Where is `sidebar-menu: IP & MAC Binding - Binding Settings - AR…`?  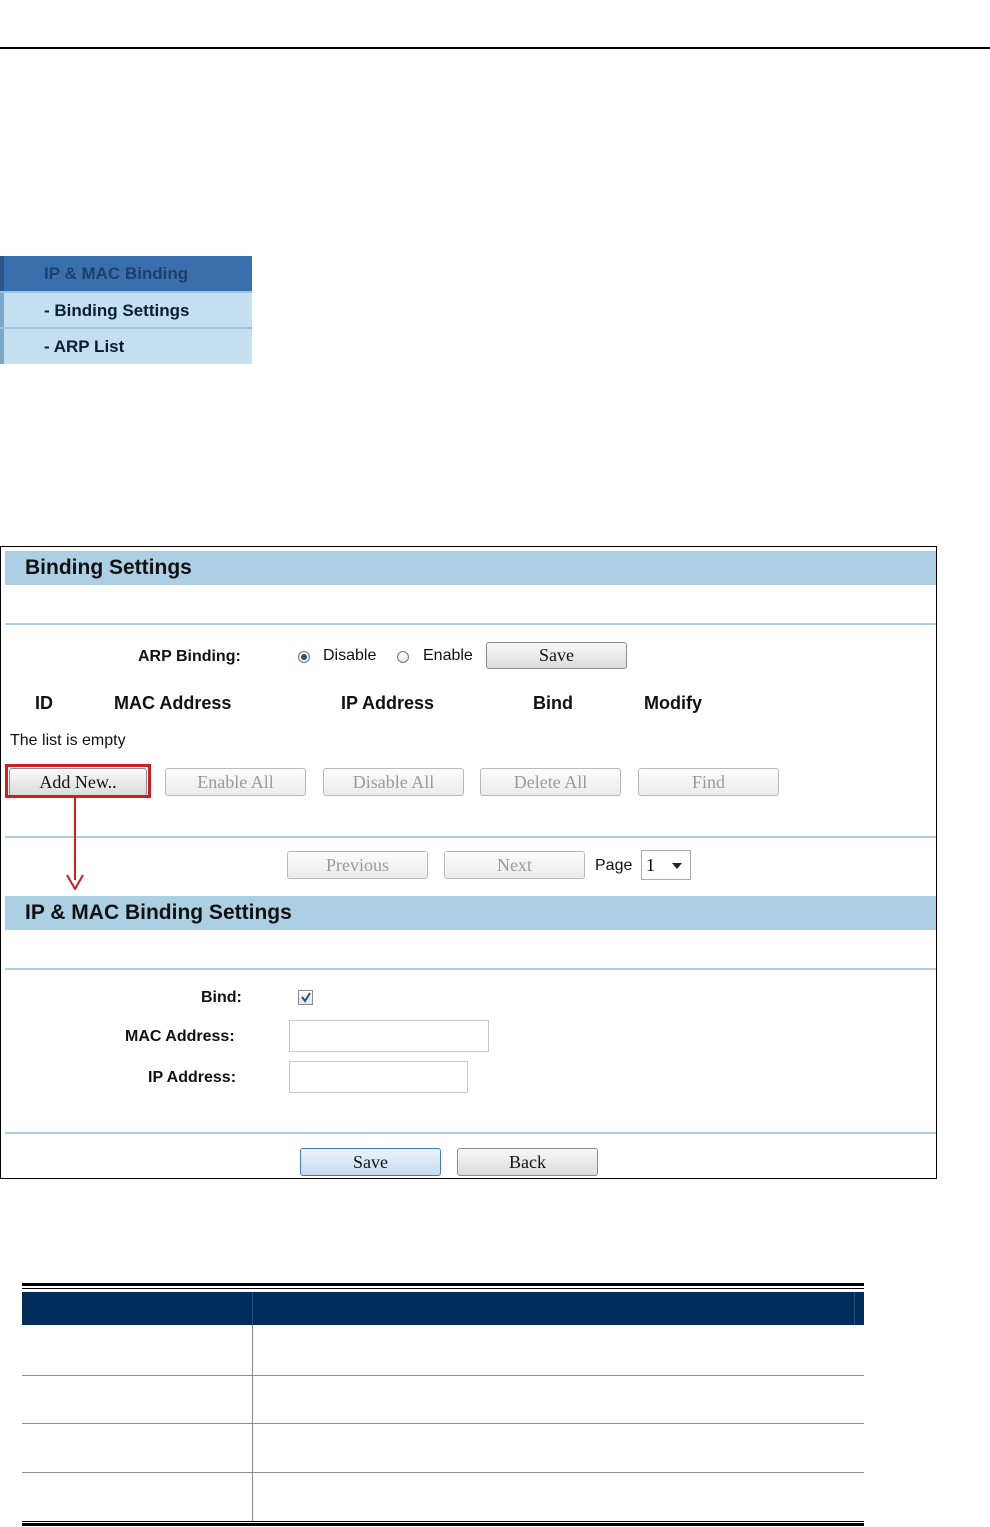
sidebar-menu: IP & MAC Binding - Binding Settings - AR… is located at coordinates (126, 310).